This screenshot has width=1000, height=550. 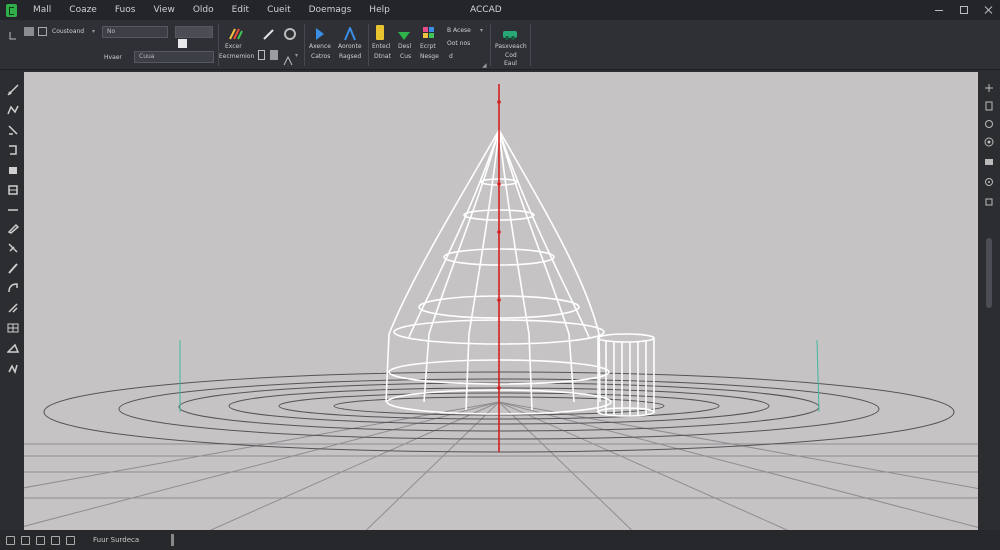 What do you see at coordinates (11, 10) in the screenshot?
I see `app-logo-icon` at bounding box center [11, 10].